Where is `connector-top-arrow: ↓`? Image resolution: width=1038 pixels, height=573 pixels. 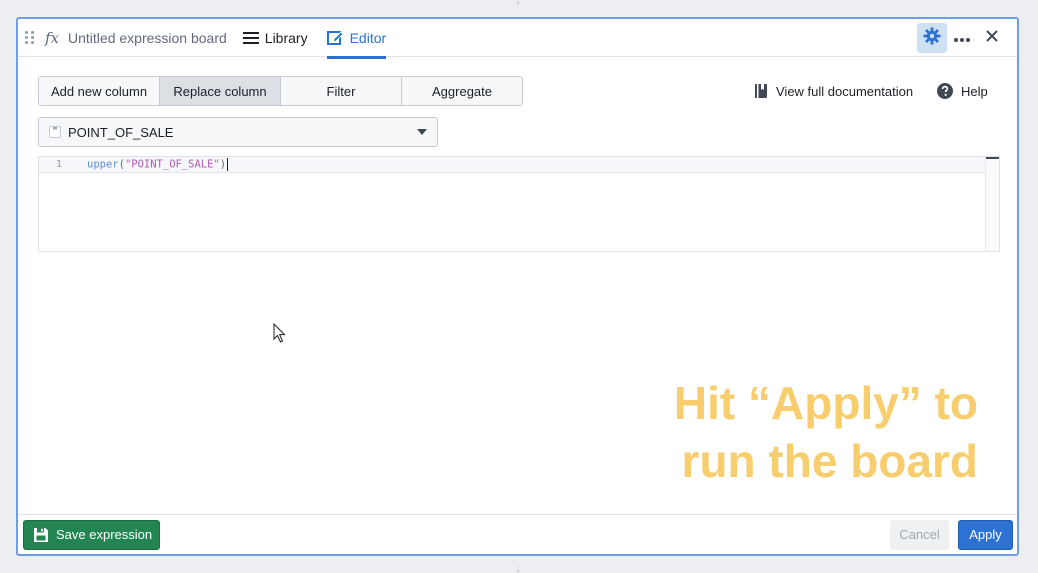 connector-top-arrow: ↓ is located at coordinates (518, 3).